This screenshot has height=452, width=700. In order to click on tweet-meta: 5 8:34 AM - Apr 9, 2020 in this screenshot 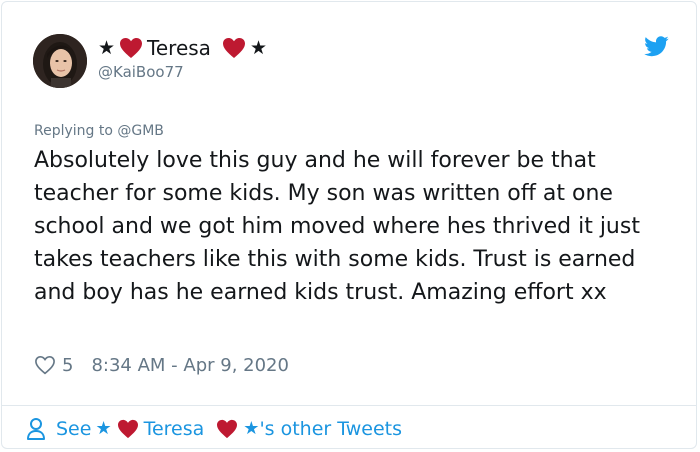, I will do `click(161, 365)`.